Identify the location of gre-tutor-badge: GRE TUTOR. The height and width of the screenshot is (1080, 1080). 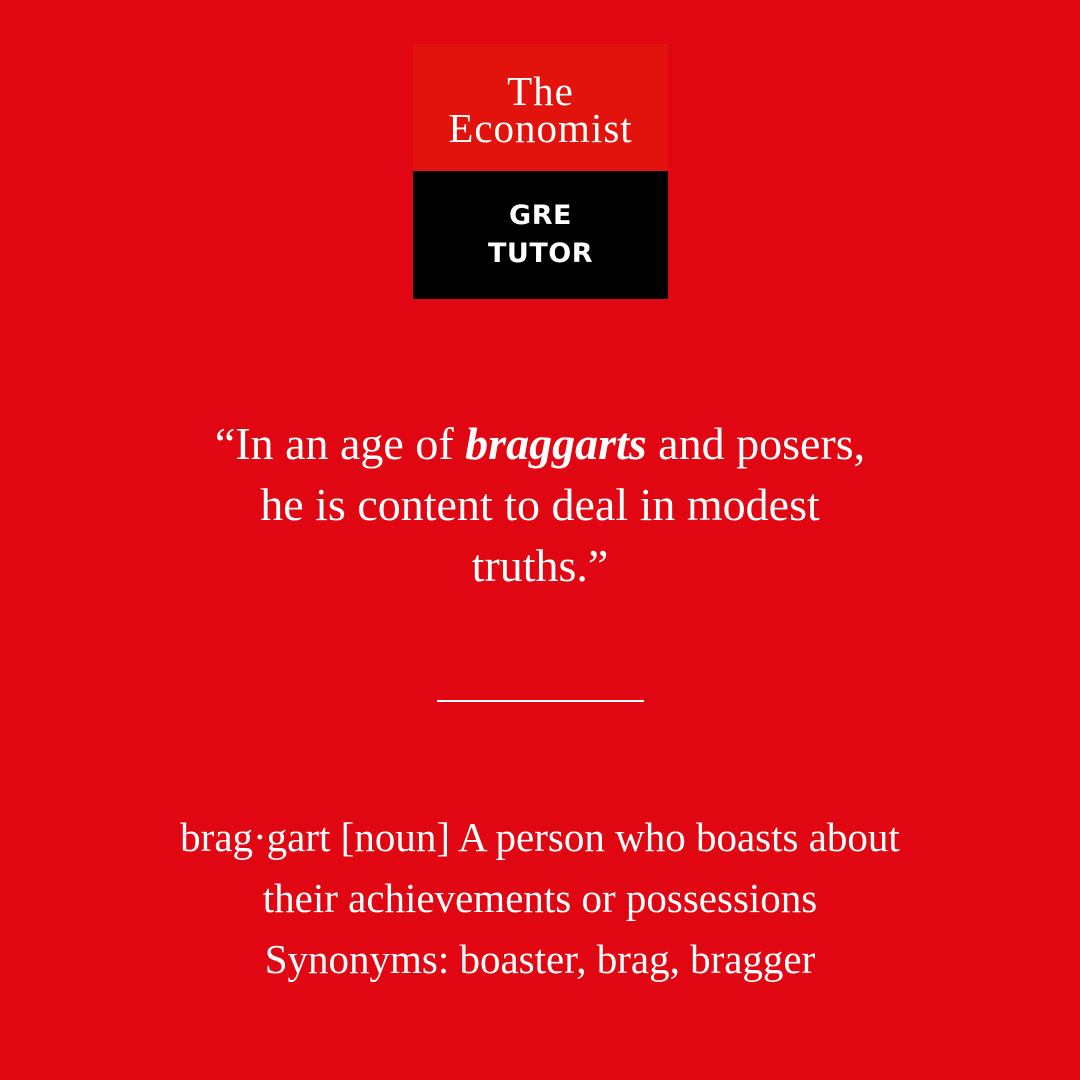
(540, 235).